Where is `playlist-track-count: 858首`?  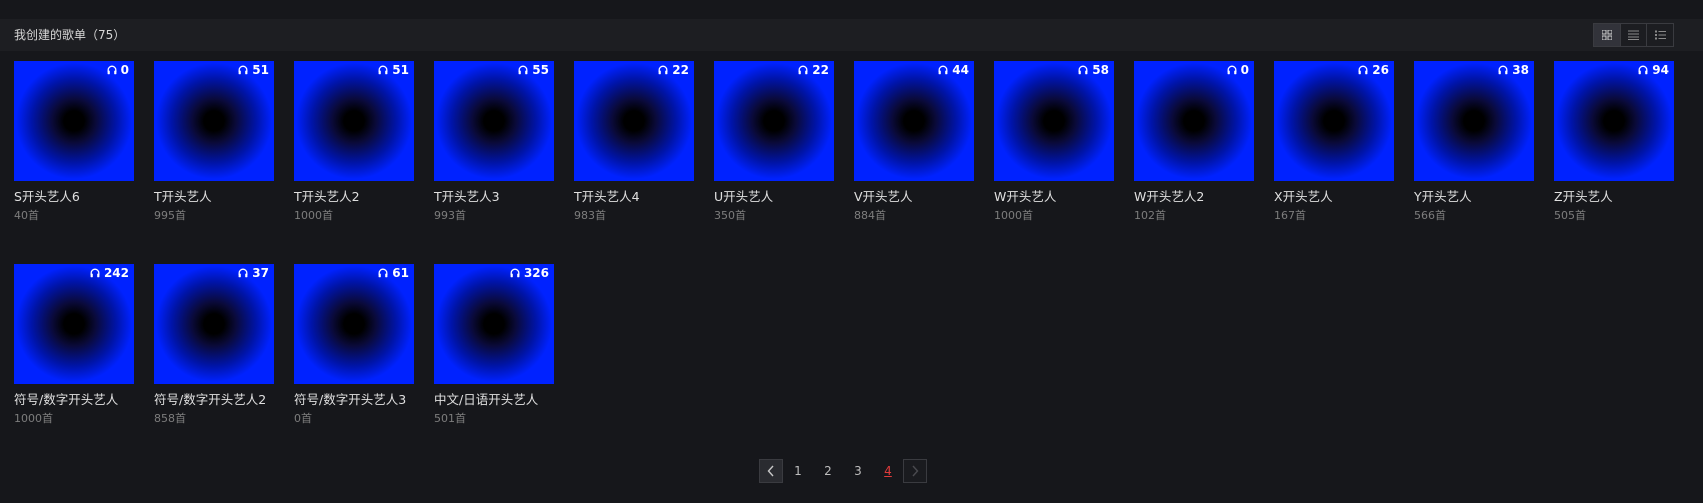
playlist-track-count: 858首 is located at coordinates (170, 418).